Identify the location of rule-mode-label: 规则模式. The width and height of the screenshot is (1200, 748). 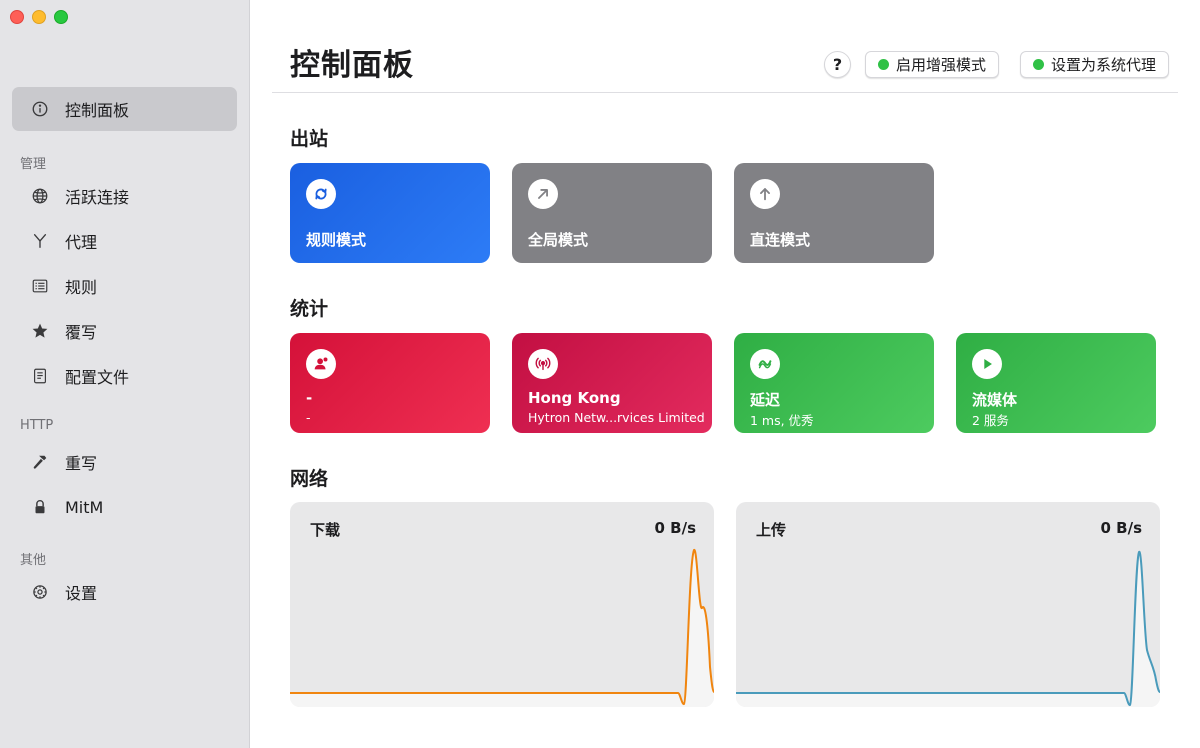
(336, 240).